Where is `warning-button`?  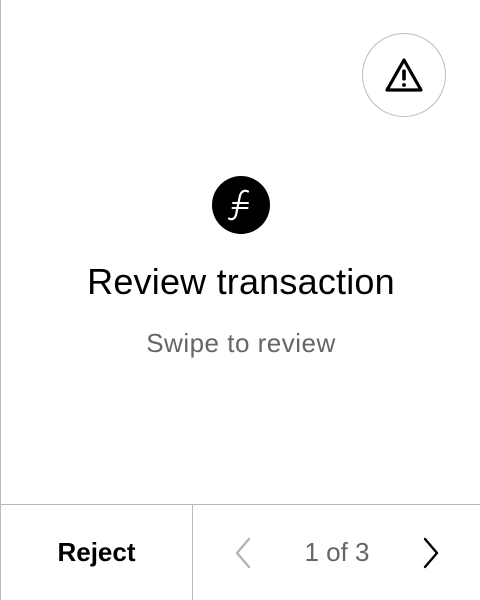 warning-button is located at coordinates (404, 75).